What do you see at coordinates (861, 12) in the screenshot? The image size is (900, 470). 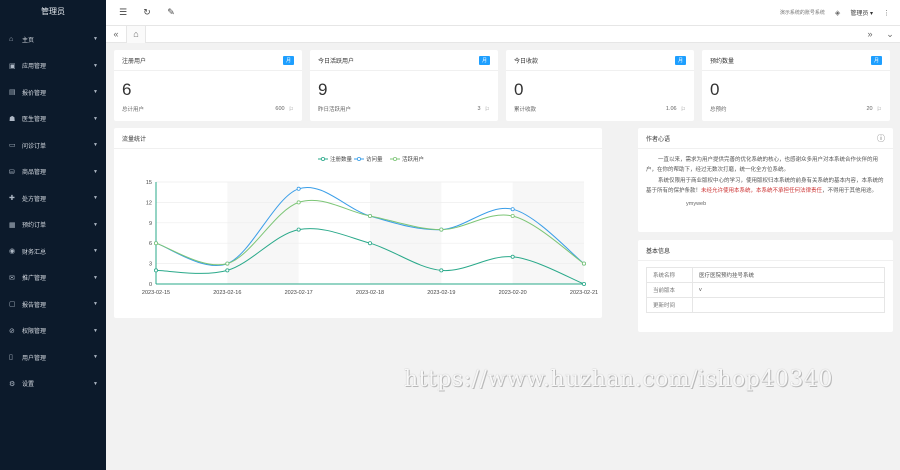 I see `admin-menu: 管理员 ▾` at bounding box center [861, 12].